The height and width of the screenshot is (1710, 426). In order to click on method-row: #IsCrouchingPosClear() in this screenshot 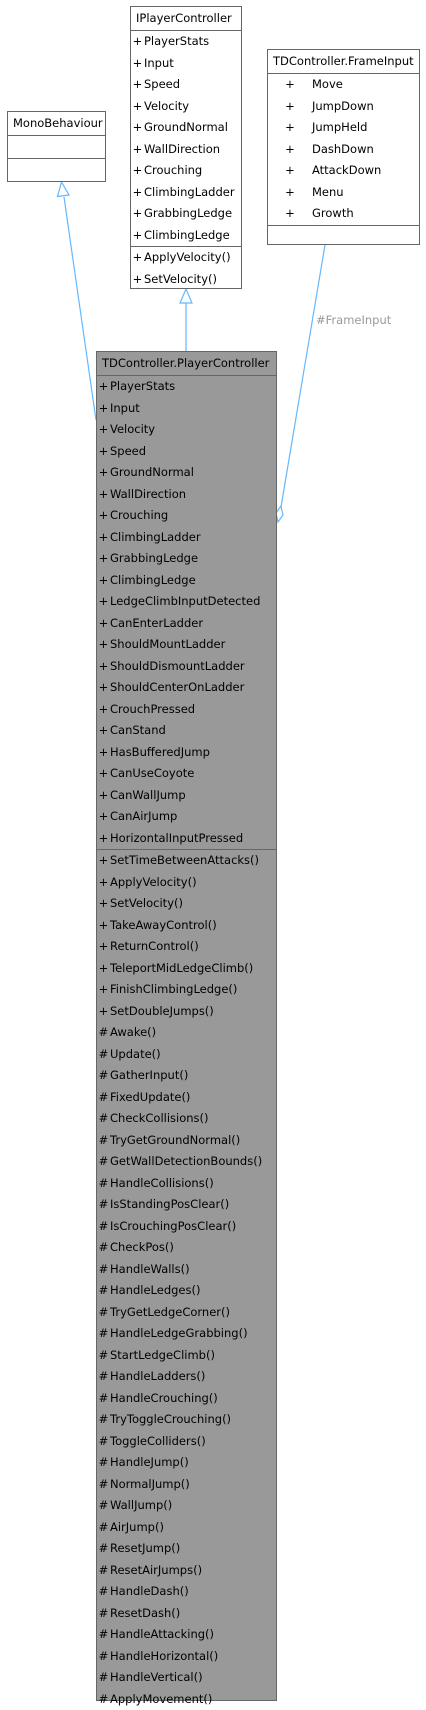, I will do `click(186, 1227)`.